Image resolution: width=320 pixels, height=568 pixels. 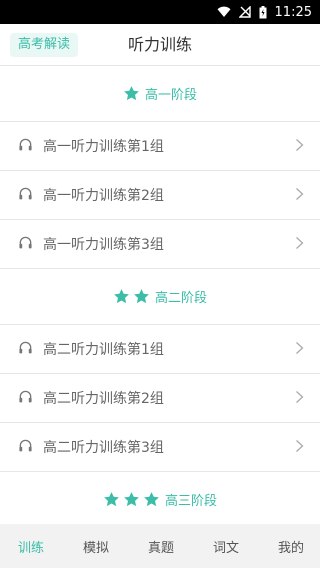 What do you see at coordinates (224, 12) in the screenshot?
I see `wifi-icon` at bounding box center [224, 12].